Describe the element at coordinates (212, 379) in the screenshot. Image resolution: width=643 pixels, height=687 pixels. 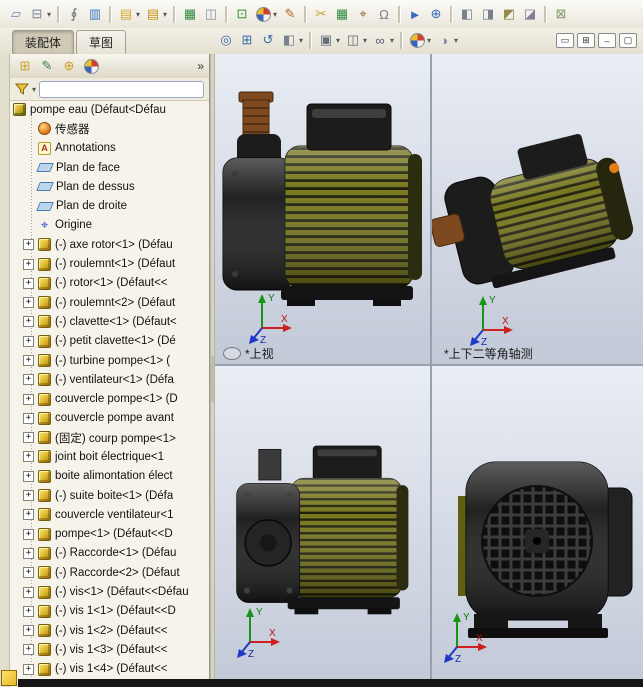
I see `splitter-grip` at that location.